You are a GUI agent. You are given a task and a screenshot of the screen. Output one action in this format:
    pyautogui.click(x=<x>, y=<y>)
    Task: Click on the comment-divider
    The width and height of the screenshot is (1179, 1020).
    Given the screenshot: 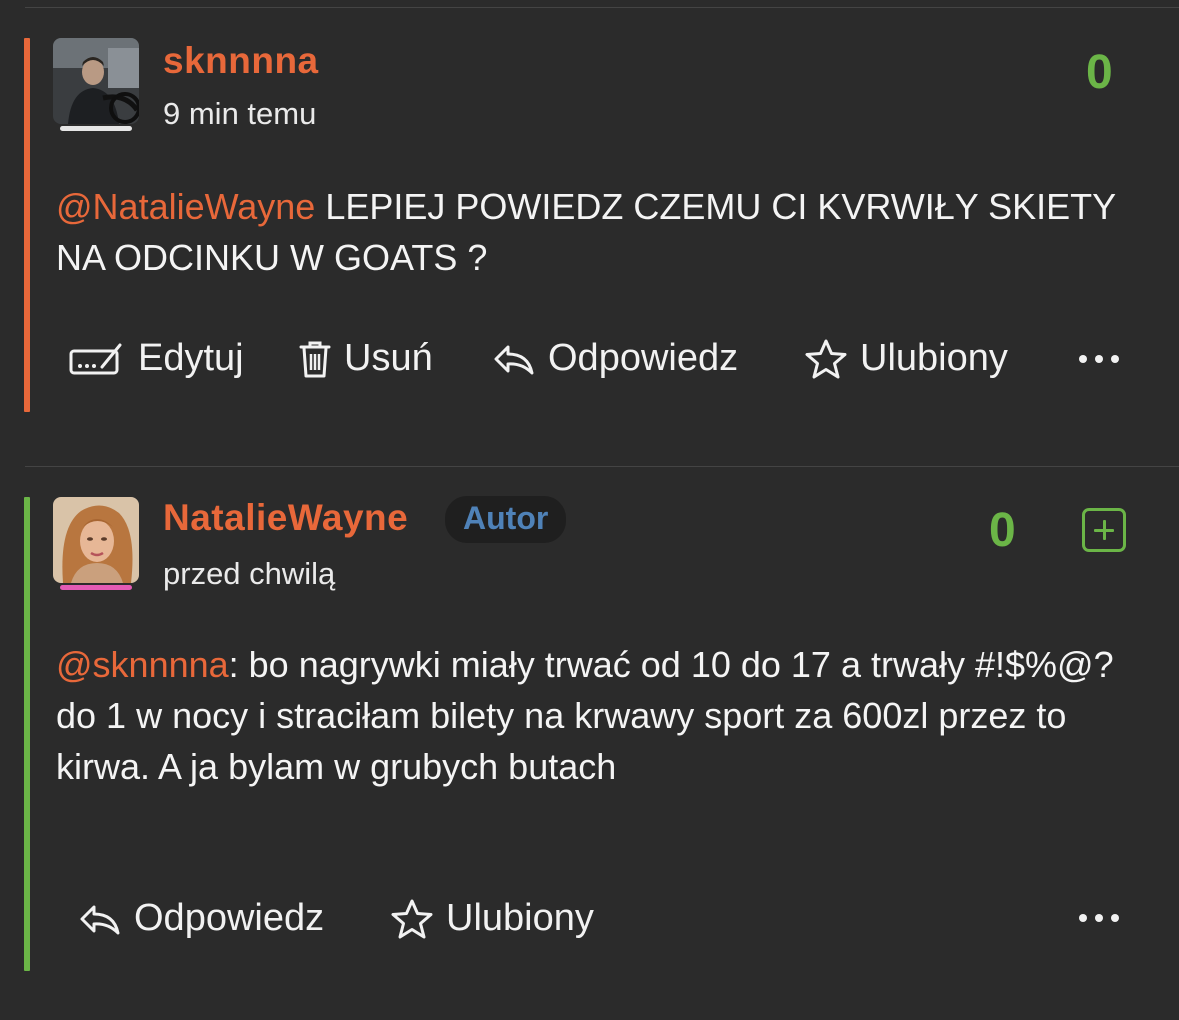 What is the action you would take?
    pyautogui.click(x=602, y=466)
    